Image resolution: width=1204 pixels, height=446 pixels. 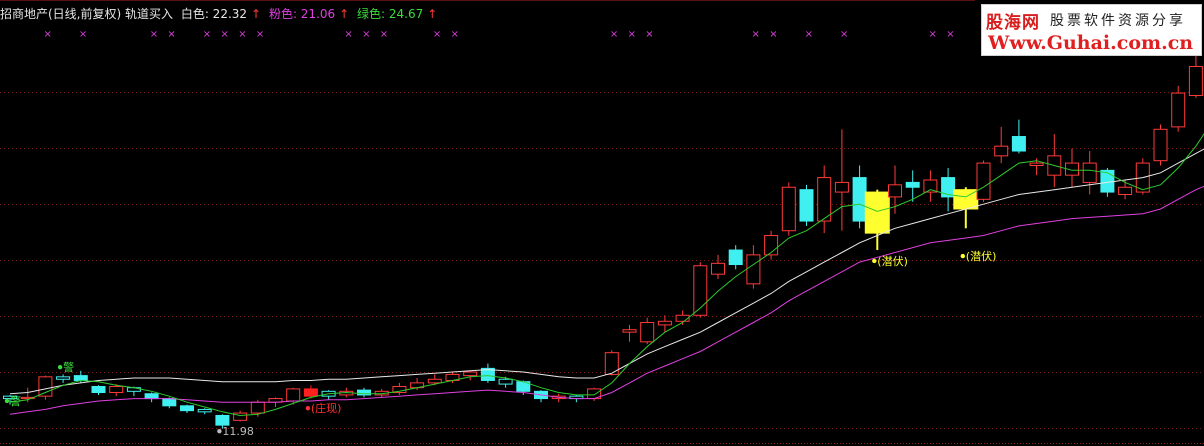 What do you see at coordinates (1013, 23) in the screenshot?
I see `logo-brand: 股海网` at bounding box center [1013, 23].